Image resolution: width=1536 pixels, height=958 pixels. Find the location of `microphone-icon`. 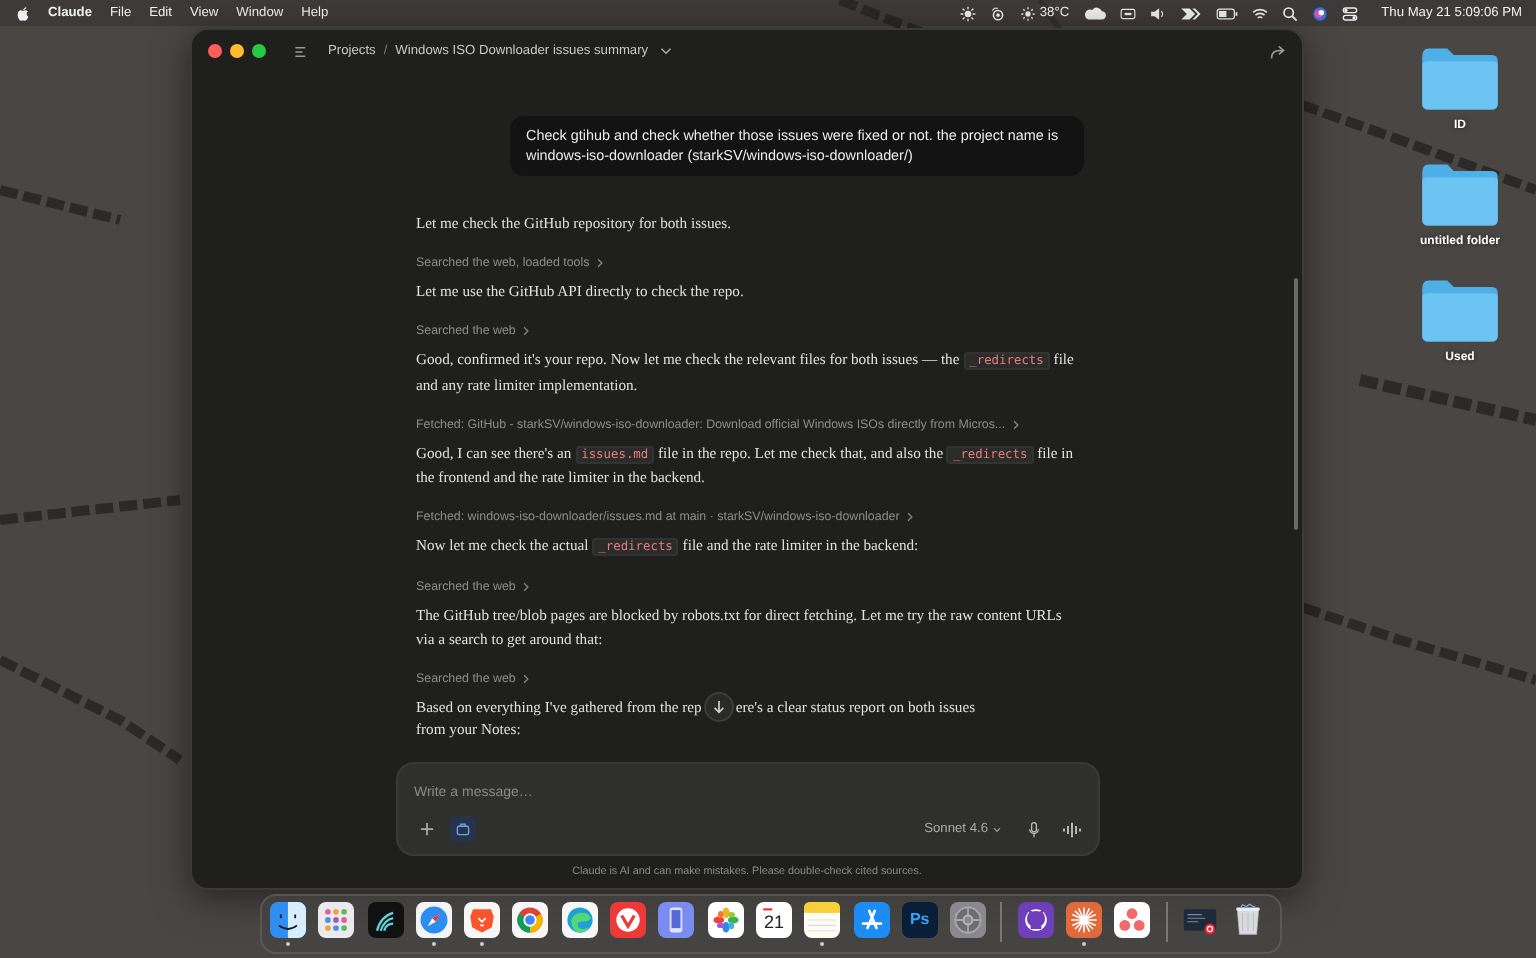

microphone-icon is located at coordinates (1034, 829).